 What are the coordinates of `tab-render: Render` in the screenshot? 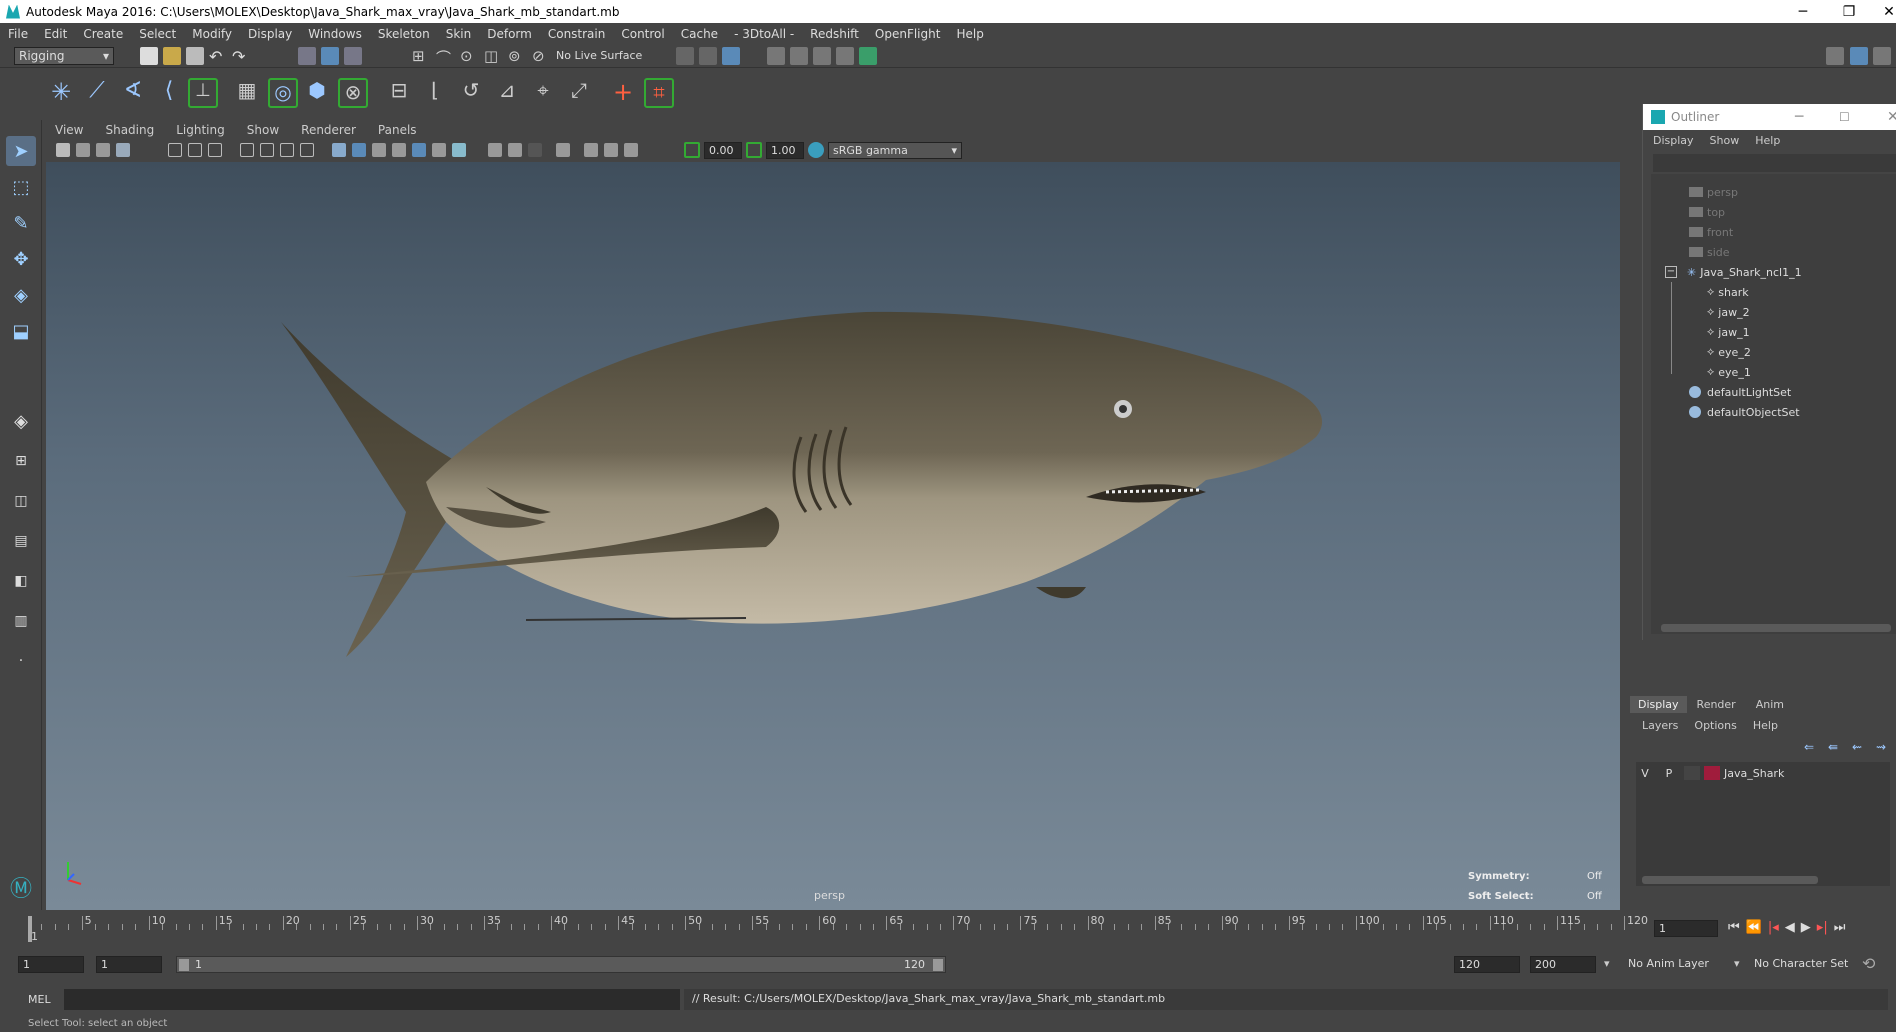 It's located at (1716, 704).